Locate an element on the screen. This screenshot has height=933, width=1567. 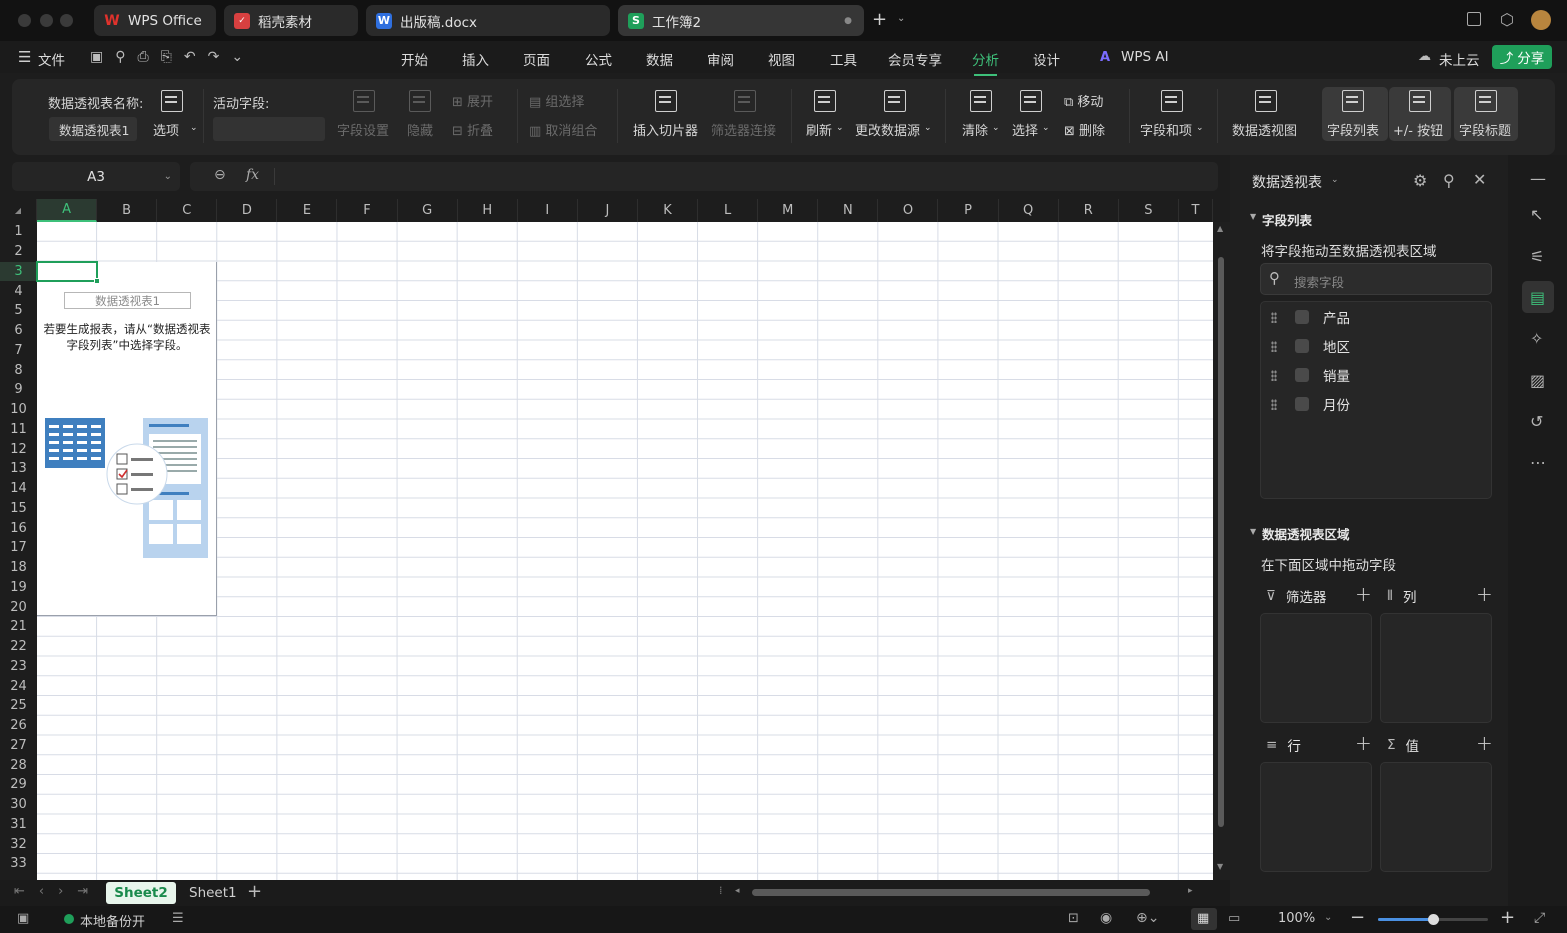
expand-button: ⊞ 展开 is located at coordinates (472, 100).